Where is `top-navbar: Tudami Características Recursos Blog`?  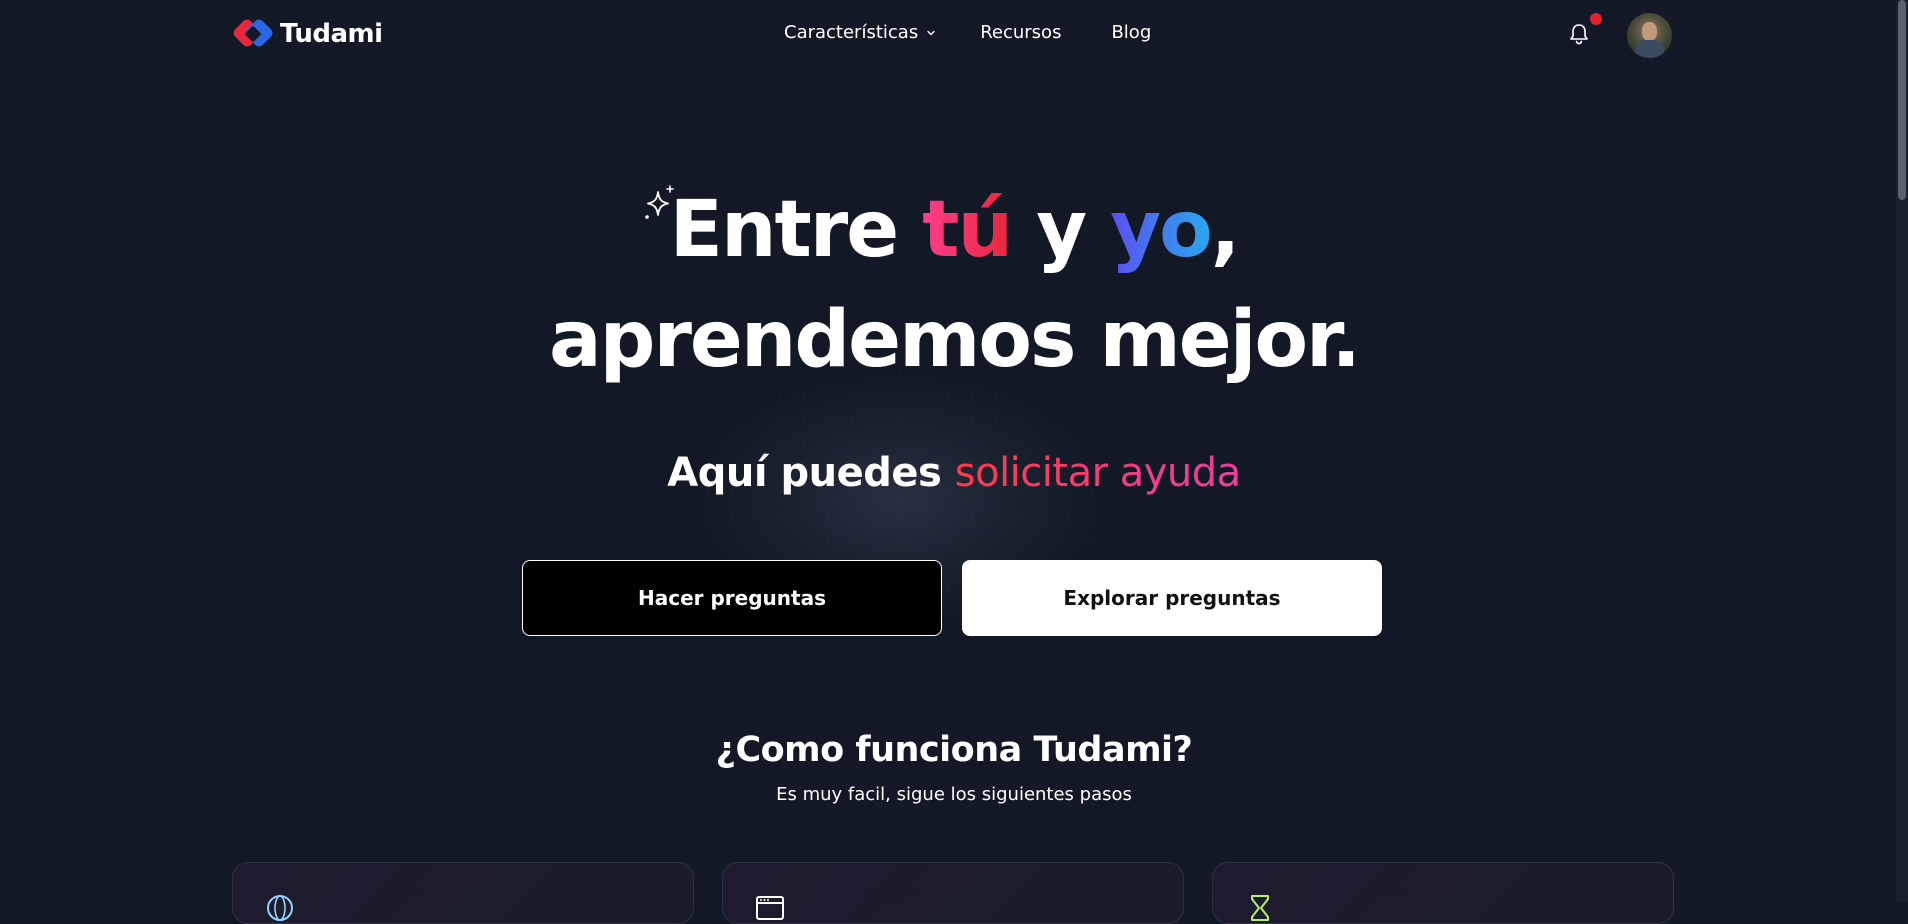 top-navbar: Tudami Características Recursos Blog is located at coordinates (948, 35).